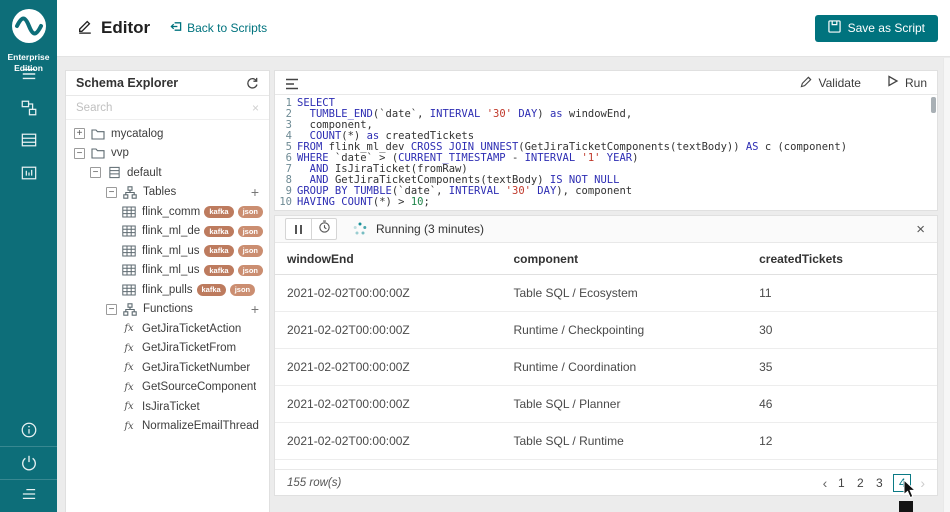 Image resolution: width=950 pixels, height=512 pixels. What do you see at coordinates (167, 232) in the screenshot?
I see `tree-item-flink_ml_dev: flink_ml_dev kafka json` at bounding box center [167, 232].